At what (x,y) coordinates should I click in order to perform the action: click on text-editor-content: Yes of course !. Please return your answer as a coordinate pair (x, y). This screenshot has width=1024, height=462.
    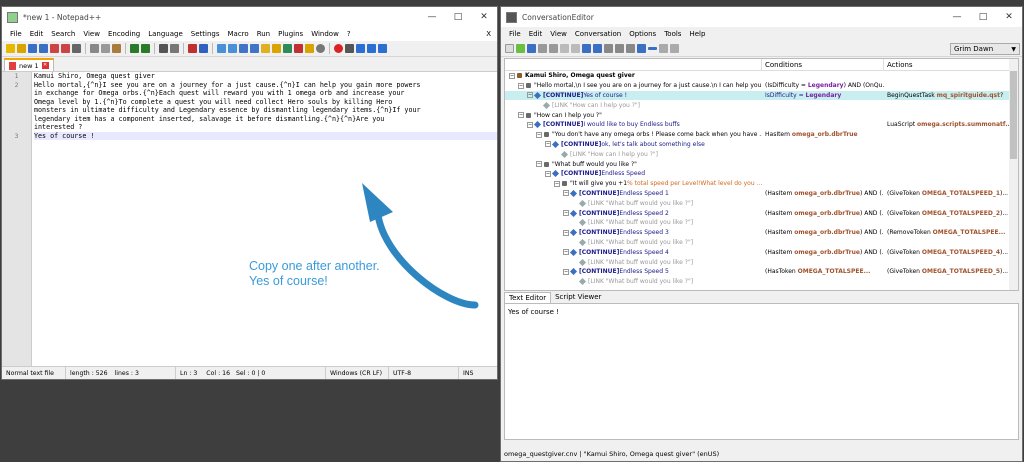
    Looking at the image, I should click on (533, 312).